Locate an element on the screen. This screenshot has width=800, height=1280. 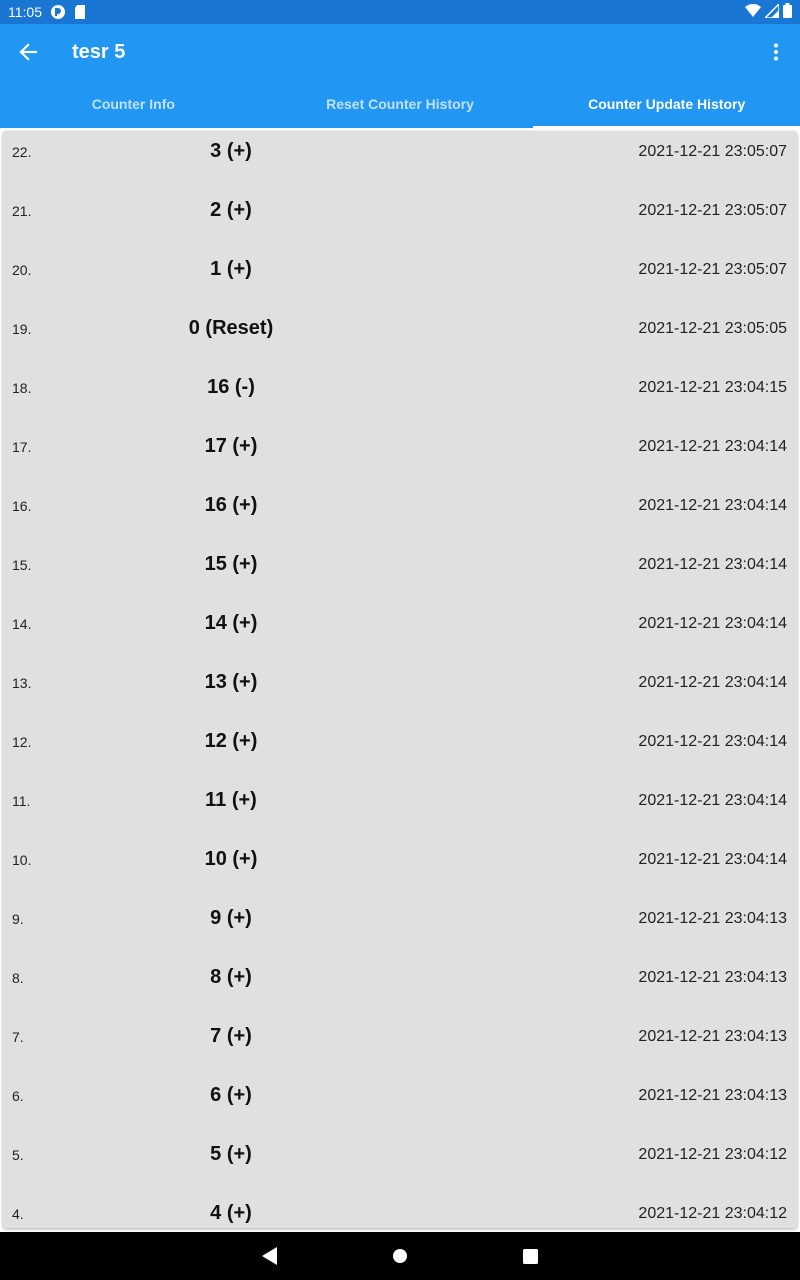
history-index: 10. is located at coordinates (22, 859).